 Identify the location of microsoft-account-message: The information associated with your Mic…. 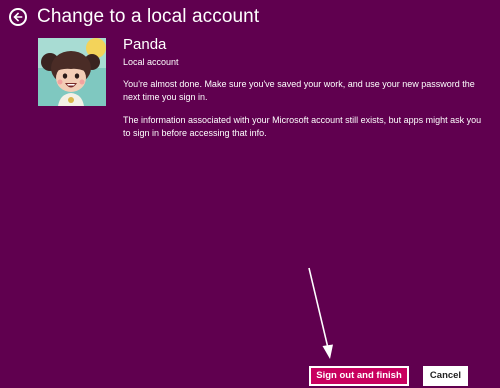
(302, 126).